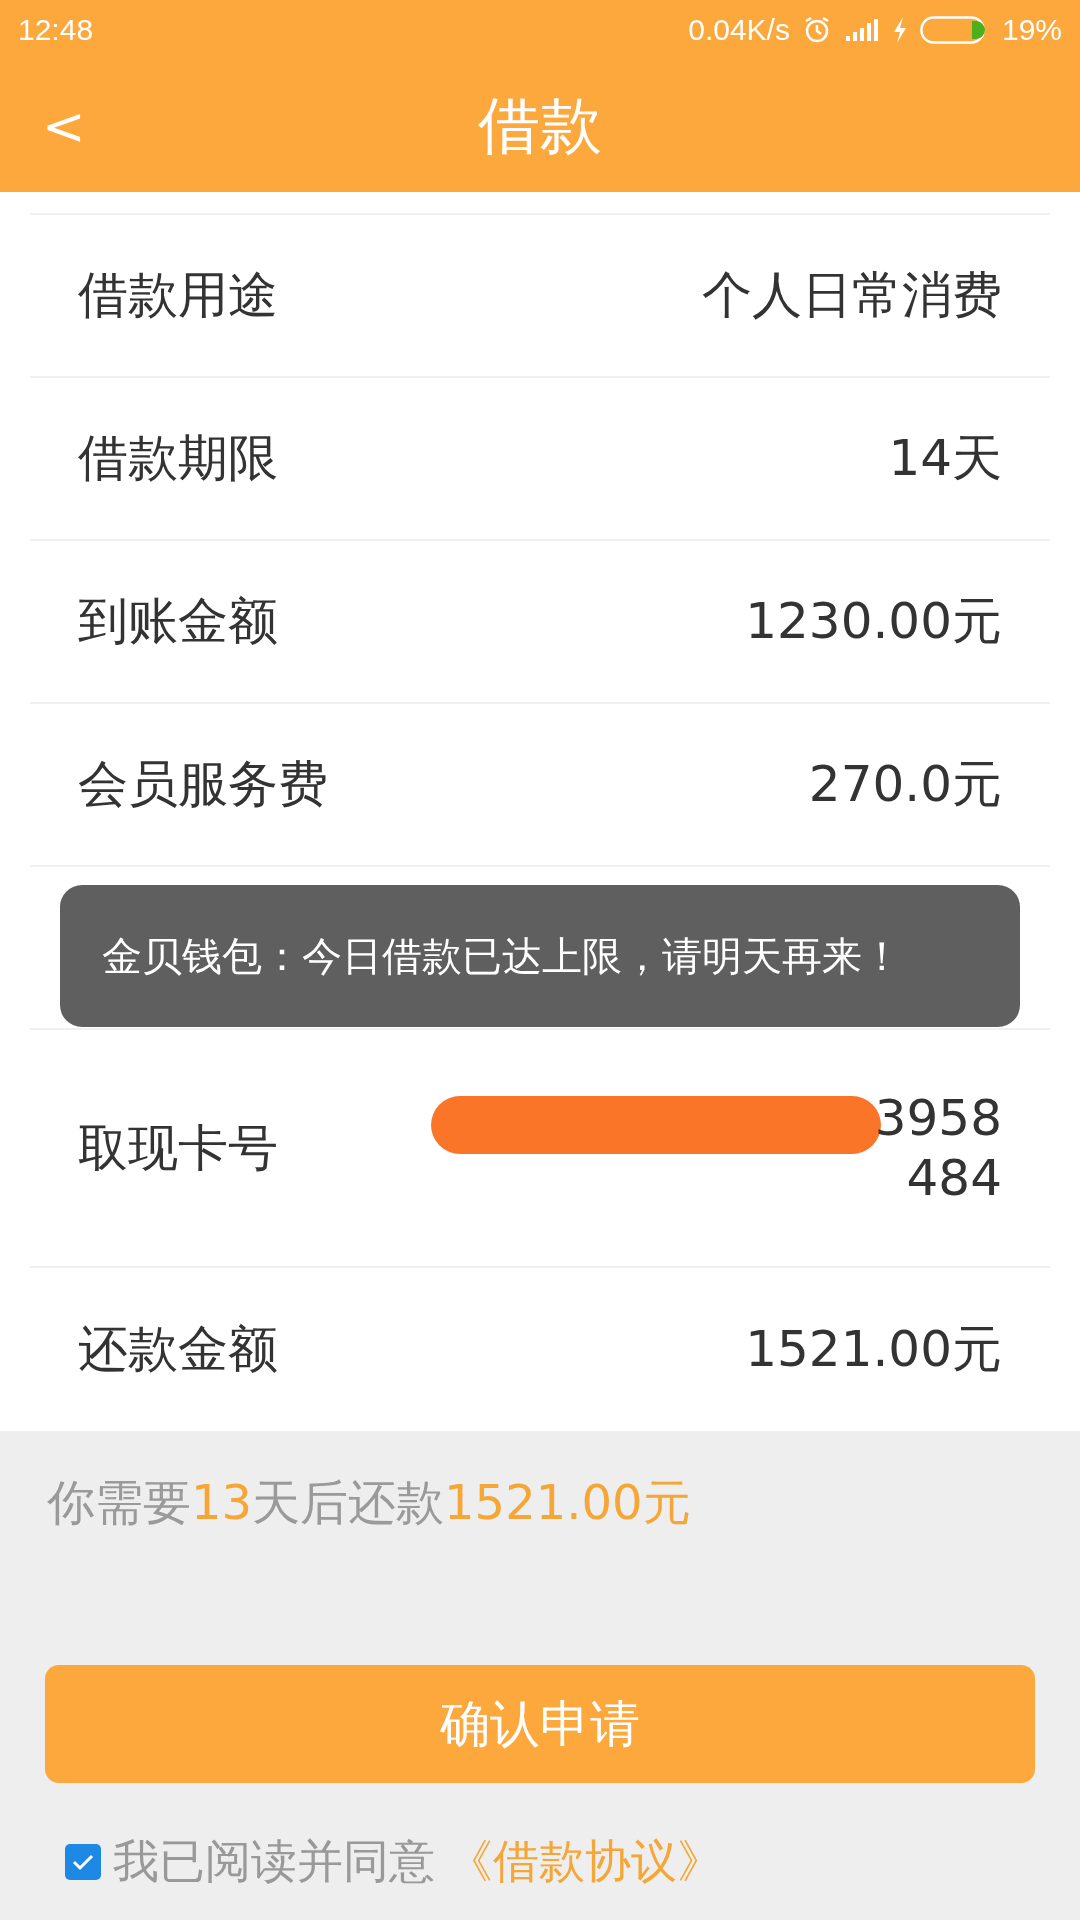 The width and height of the screenshot is (1080, 1920). I want to click on row-value: 14天, so click(945, 458).